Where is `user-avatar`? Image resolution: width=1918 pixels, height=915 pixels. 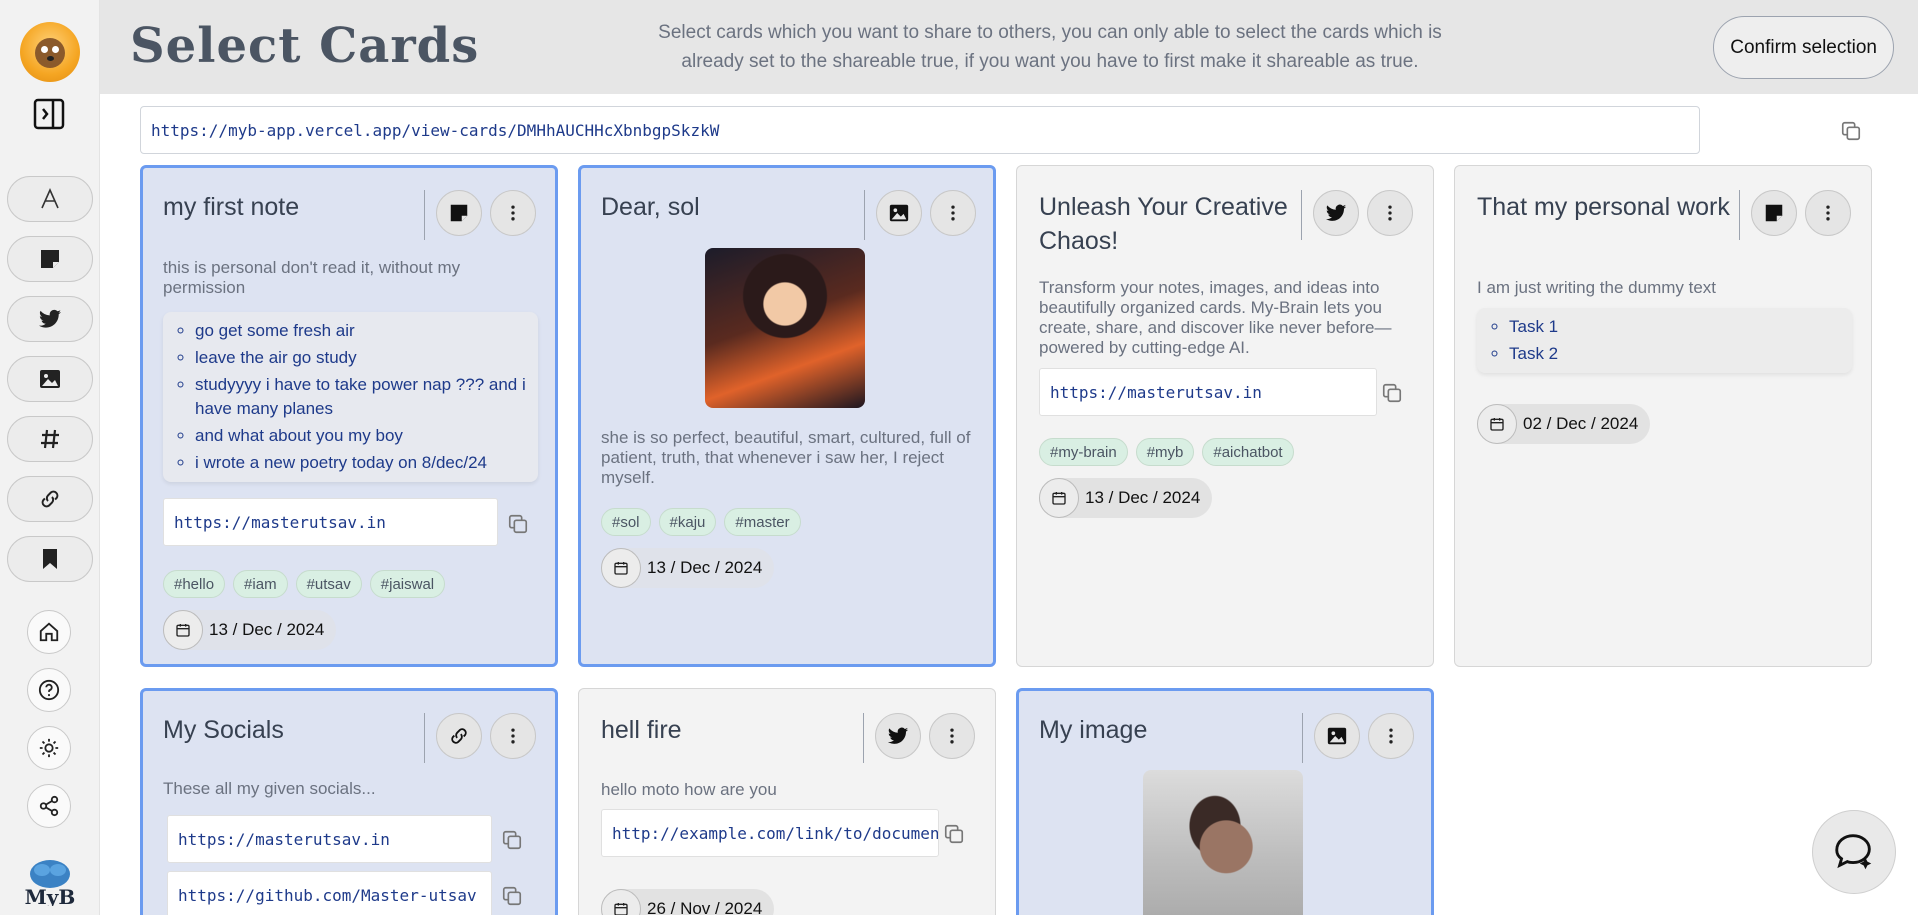
user-avatar is located at coordinates (50, 52).